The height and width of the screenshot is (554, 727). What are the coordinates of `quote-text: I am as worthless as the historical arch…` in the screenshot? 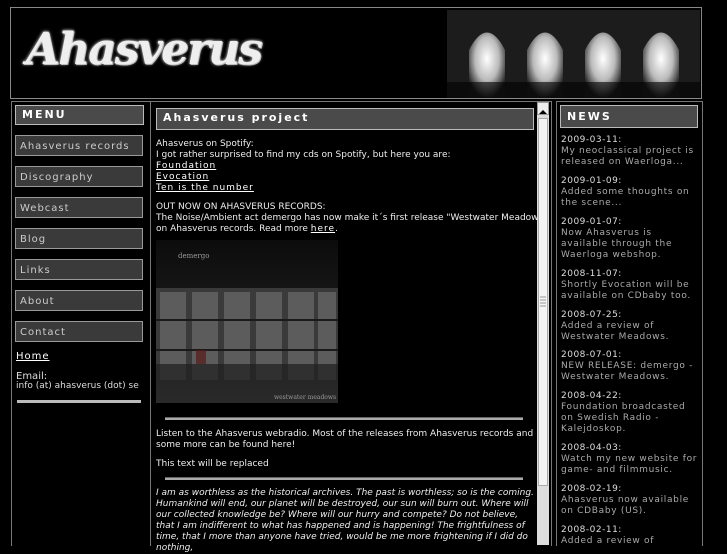 It's located at (345, 520).